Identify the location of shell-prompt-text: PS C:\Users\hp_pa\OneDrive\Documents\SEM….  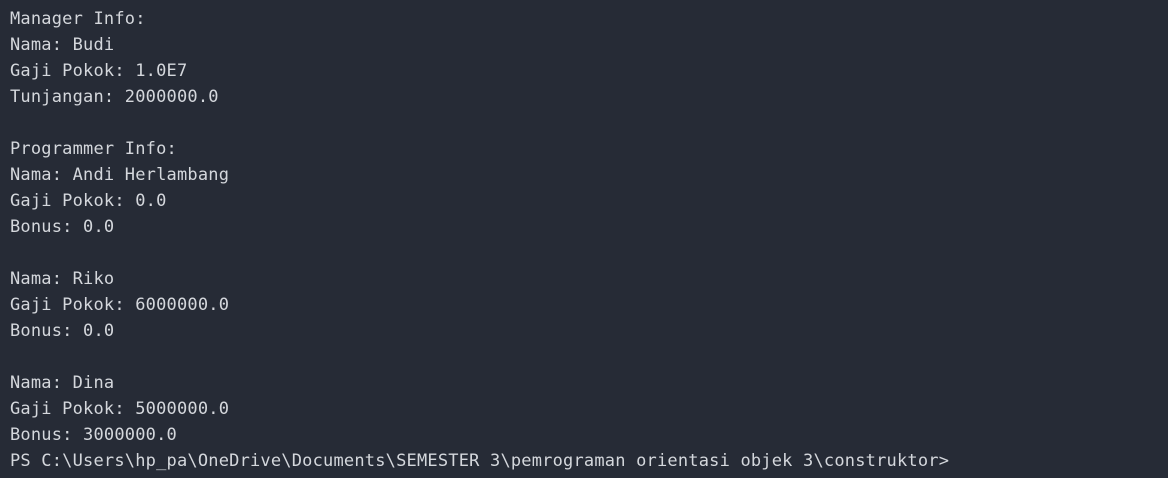
(480, 461).